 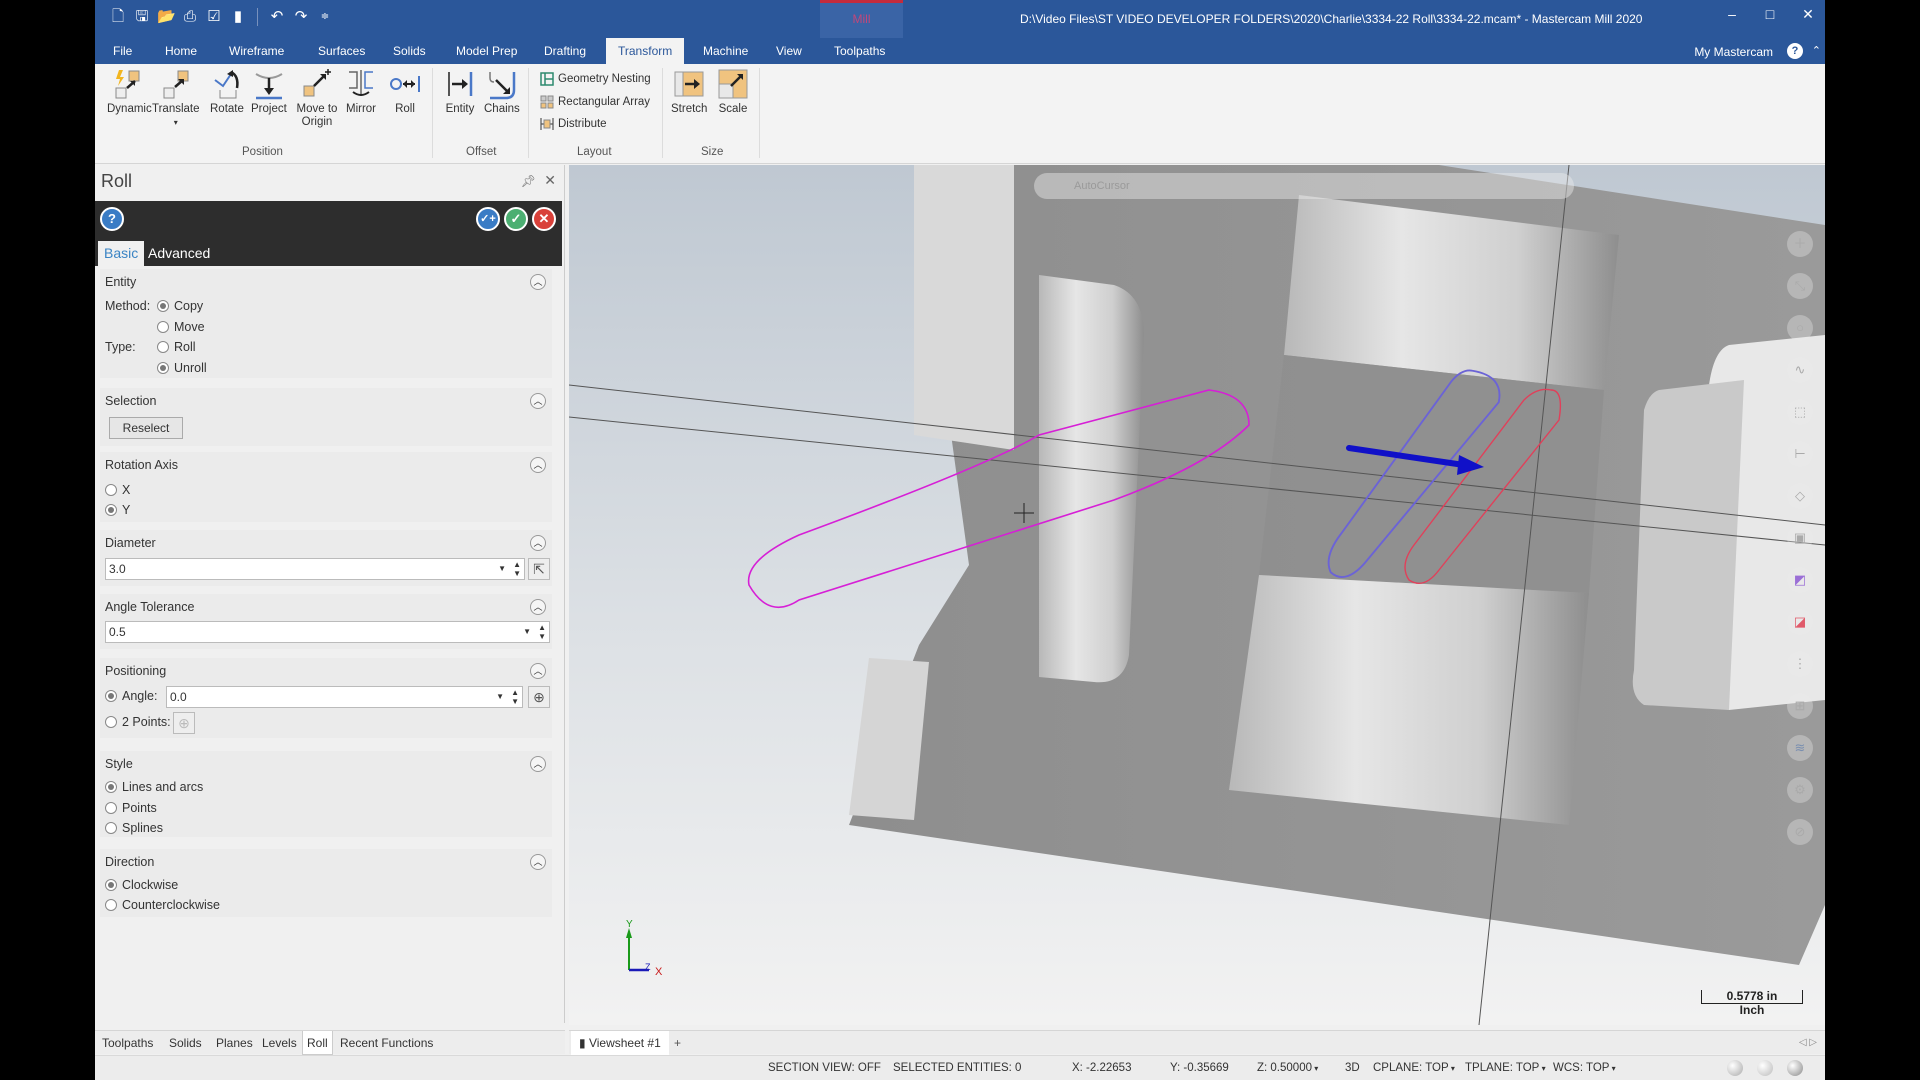 What do you see at coordinates (595, 79) in the screenshot?
I see `geometry-nesting-button: Geometry Nesting` at bounding box center [595, 79].